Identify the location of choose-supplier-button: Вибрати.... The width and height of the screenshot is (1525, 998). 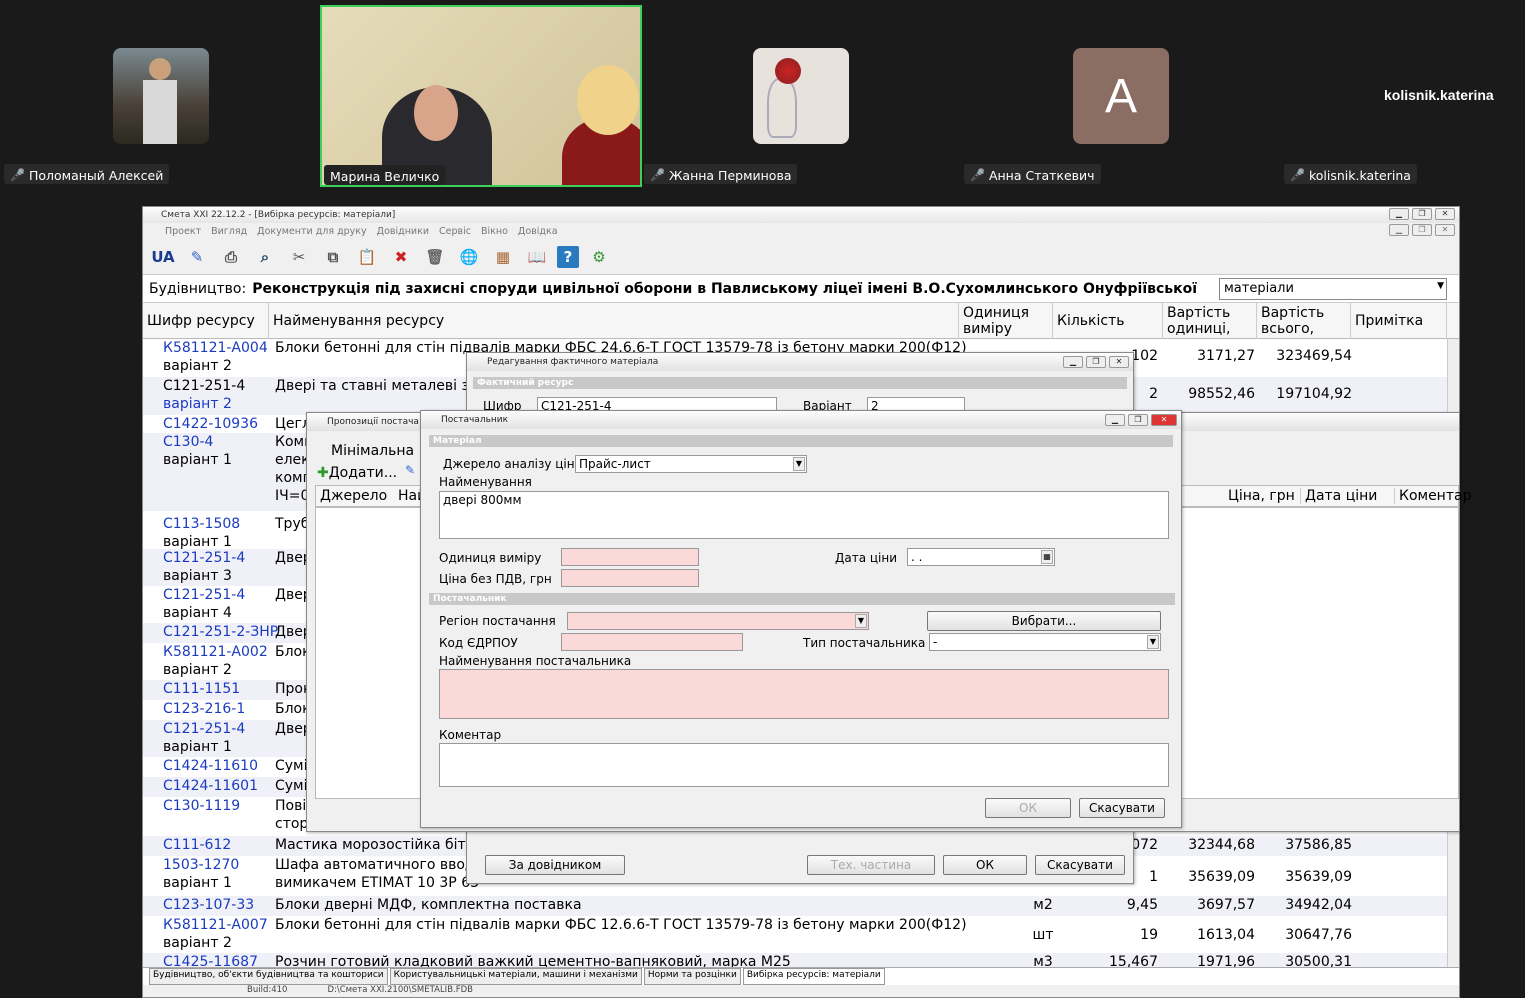
(1044, 621).